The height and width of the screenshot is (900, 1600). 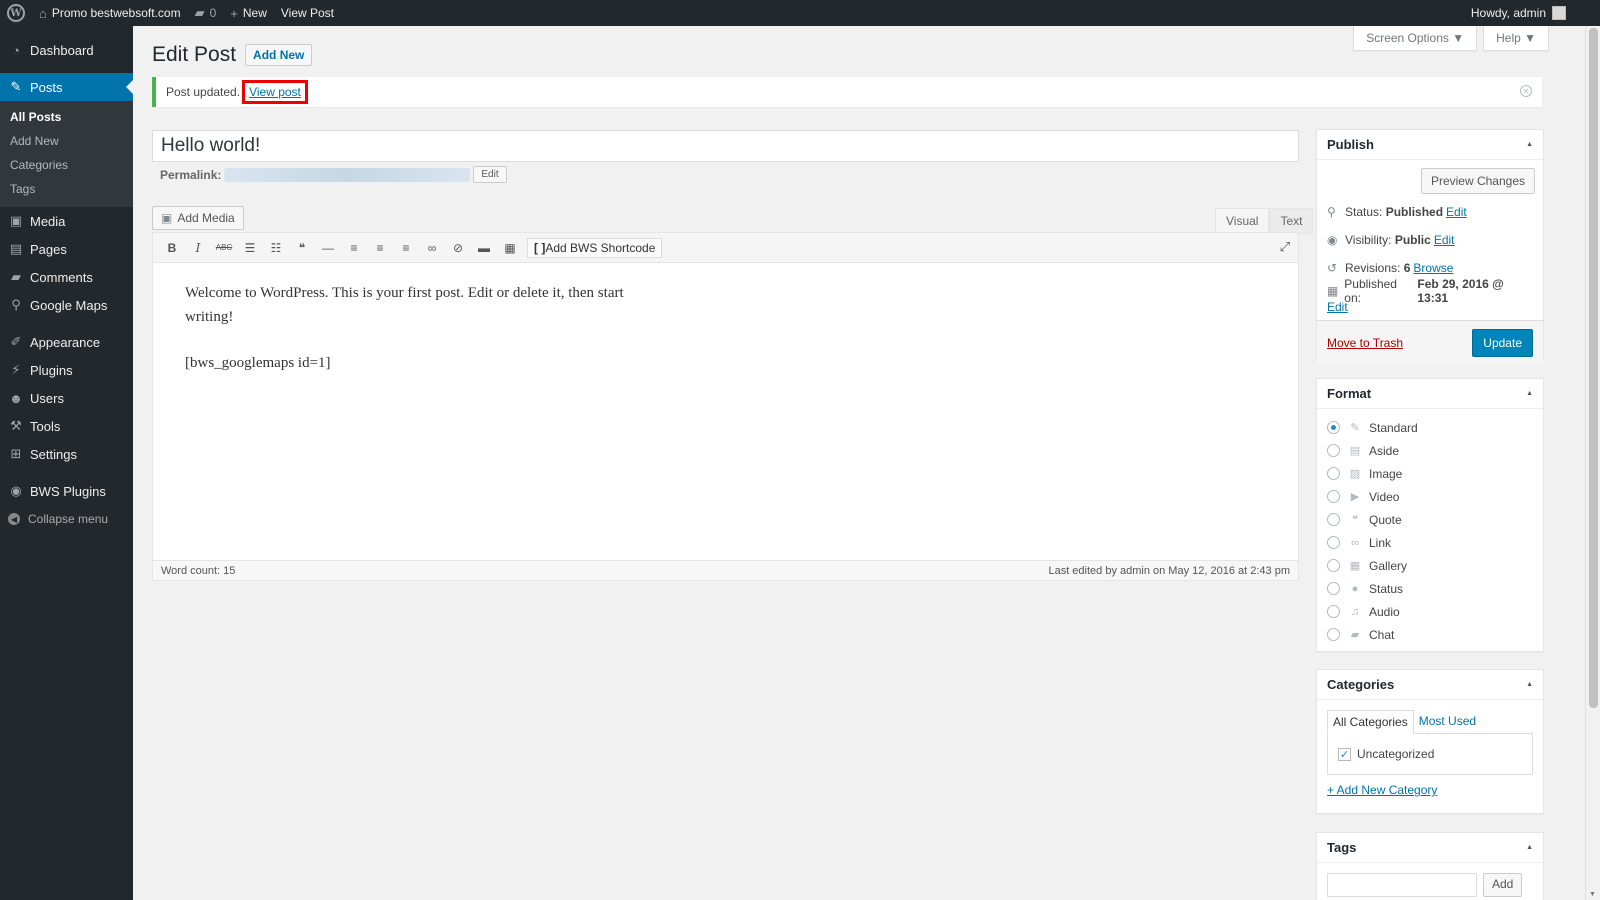 I want to click on read-more-icon: ▬, so click(x=484, y=248).